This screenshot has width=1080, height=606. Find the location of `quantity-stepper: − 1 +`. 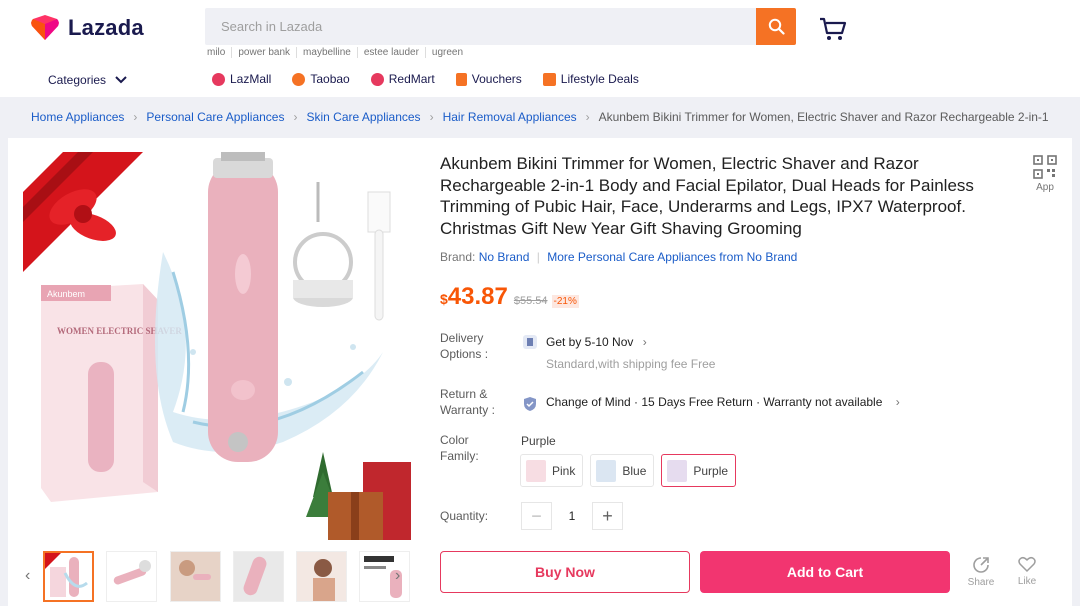

quantity-stepper: − 1 + is located at coordinates (572, 516).